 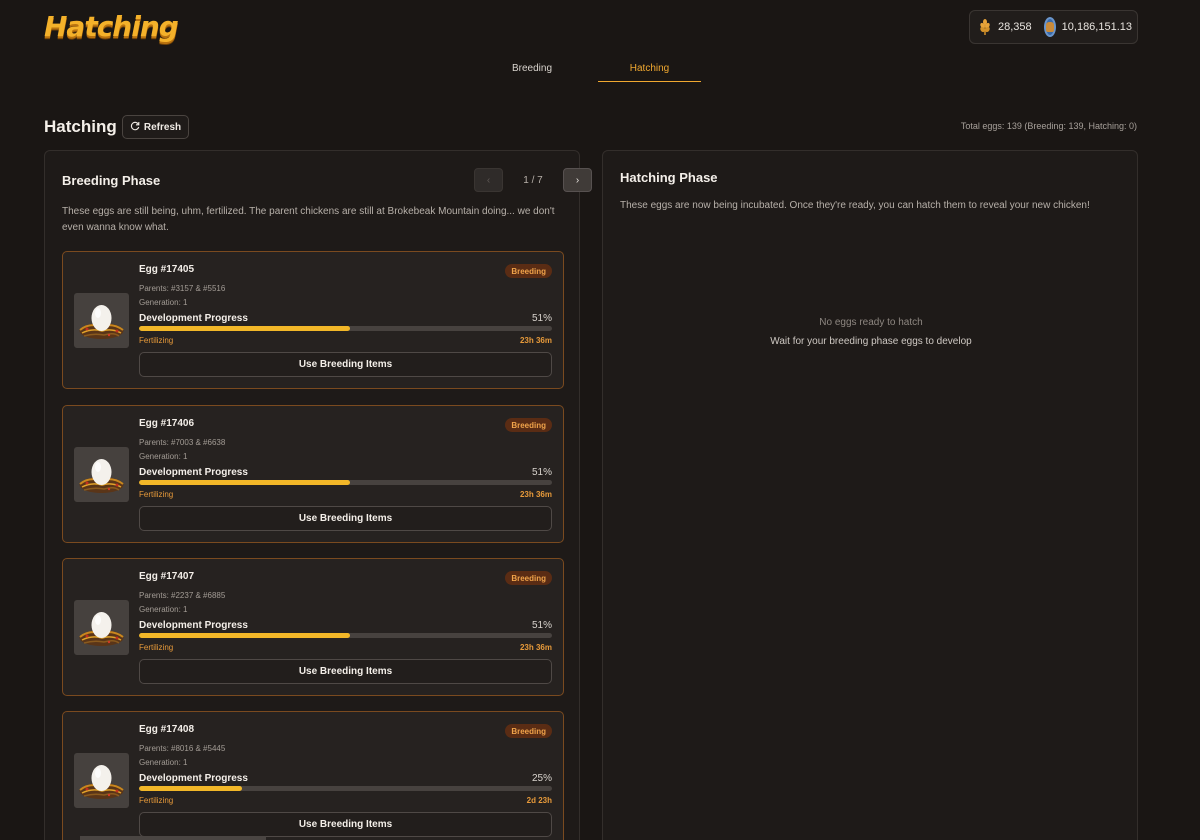 What do you see at coordinates (649, 68) in the screenshot?
I see `tab-hatching: Hatching` at bounding box center [649, 68].